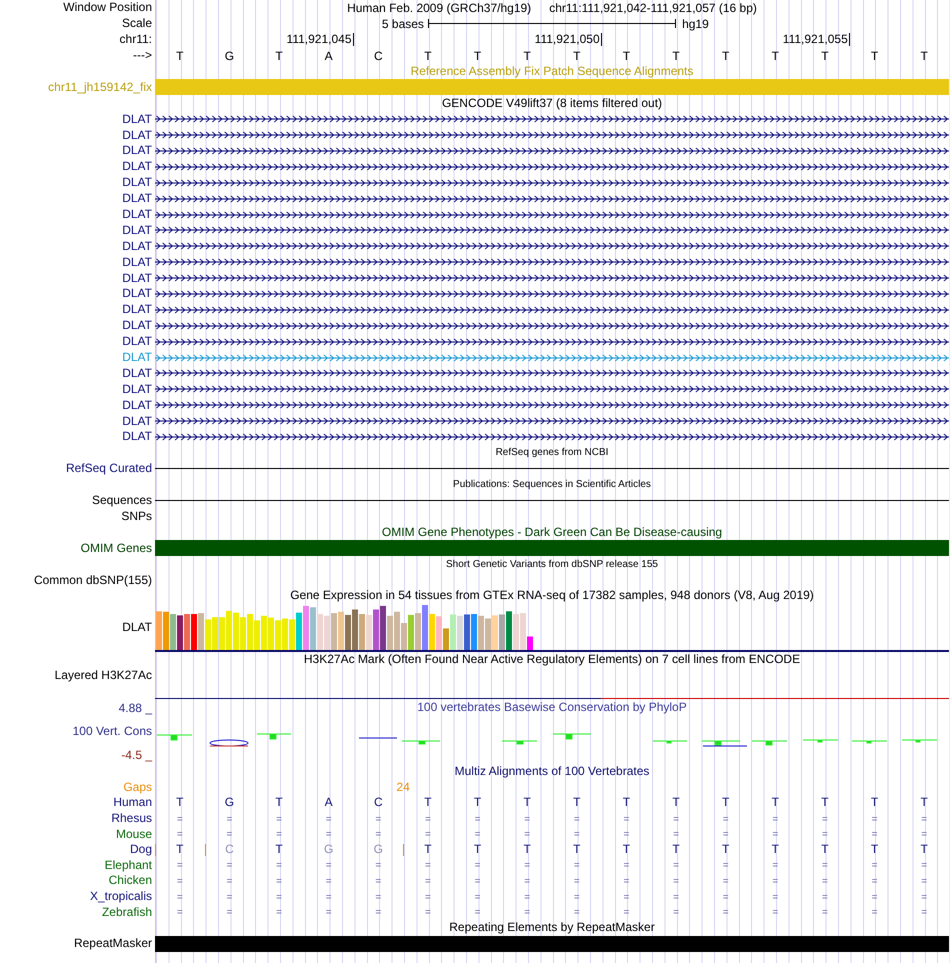 The width and height of the screenshot is (950, 963). What do you see at coordinates (117, 548) in the screenshot?
I see `track-label: OMIM Genes` at bounding box center [117, 548].